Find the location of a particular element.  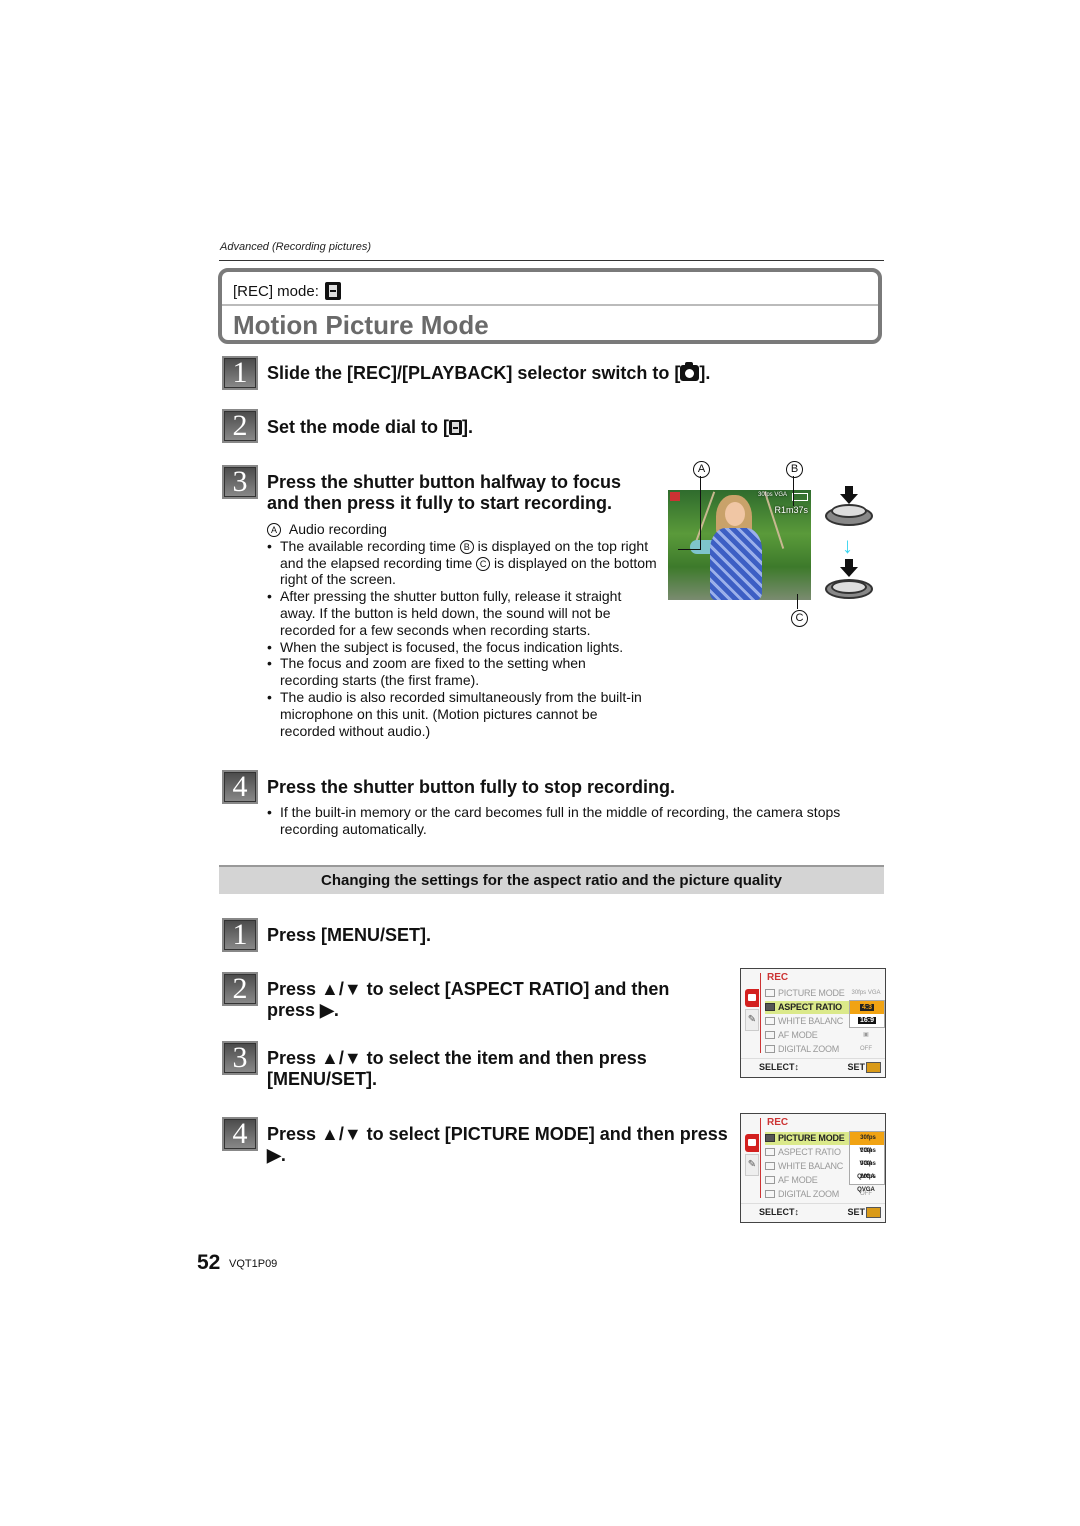

swing-rope is located at coordinates (774, 520).